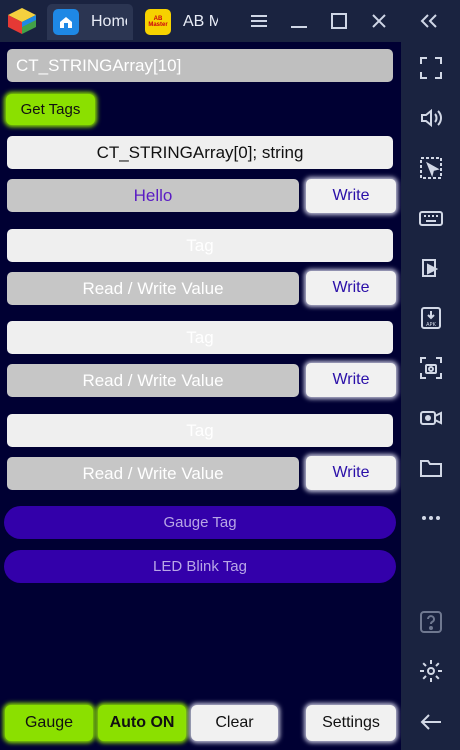 This screenshot has height=750, width=460. What do you see at coordinates (158, 22) in the screenshot?
I see `ab-master-app-icon: AB Master` at bounding box center [158, 22].